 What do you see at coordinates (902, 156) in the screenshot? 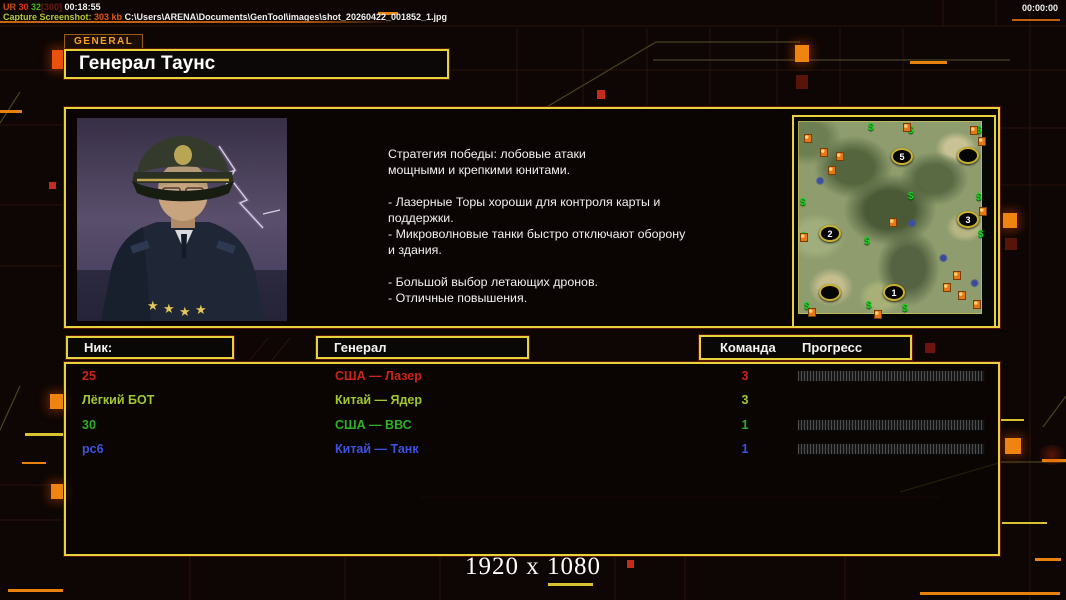
I see `start-position-marker: 5` at bounding box center [902, 156].